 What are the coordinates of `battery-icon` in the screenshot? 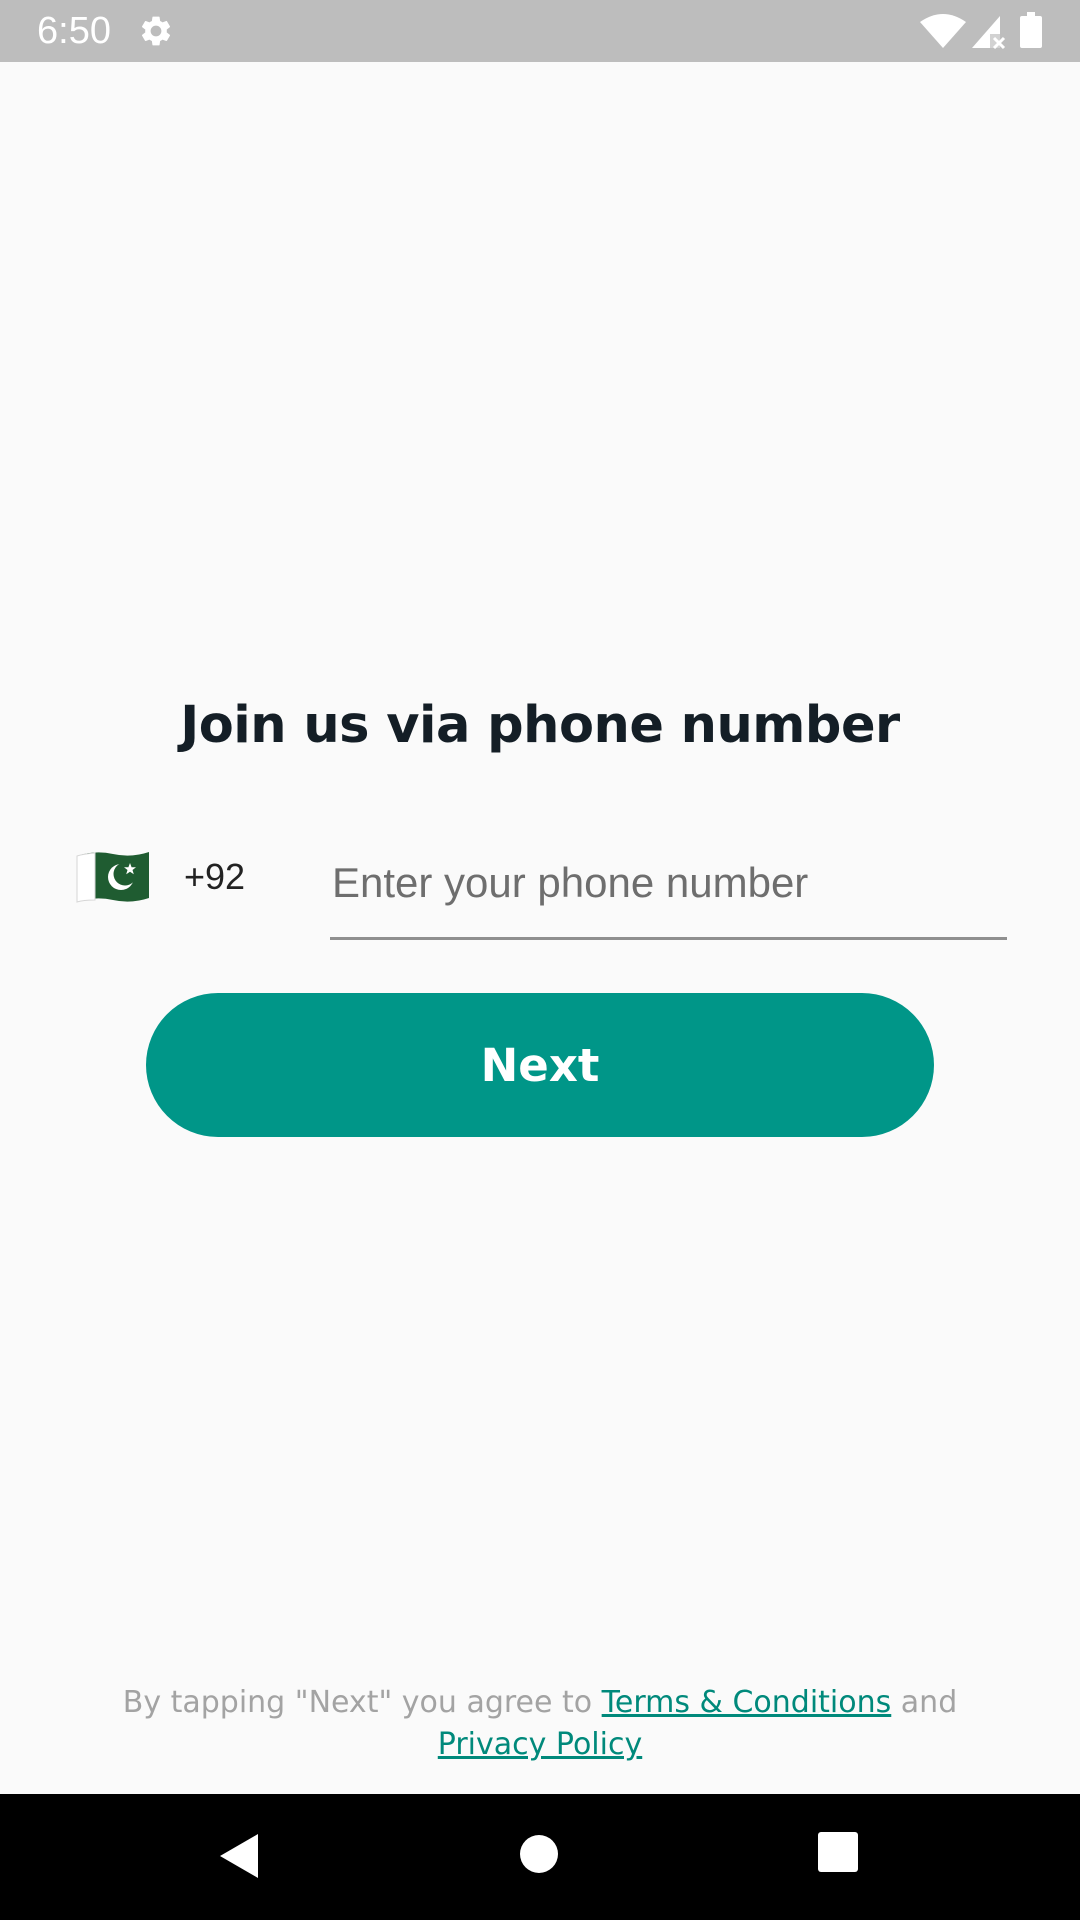 It's located at (1031, 30).